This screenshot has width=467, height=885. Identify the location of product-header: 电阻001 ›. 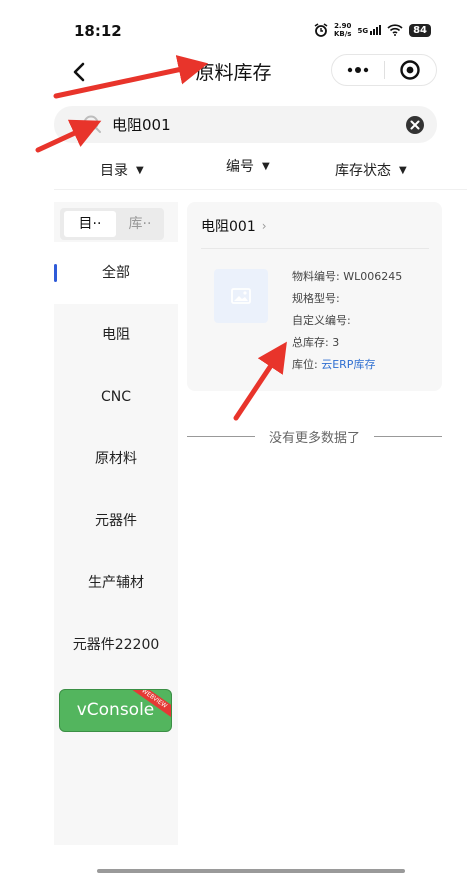
(234, 226).